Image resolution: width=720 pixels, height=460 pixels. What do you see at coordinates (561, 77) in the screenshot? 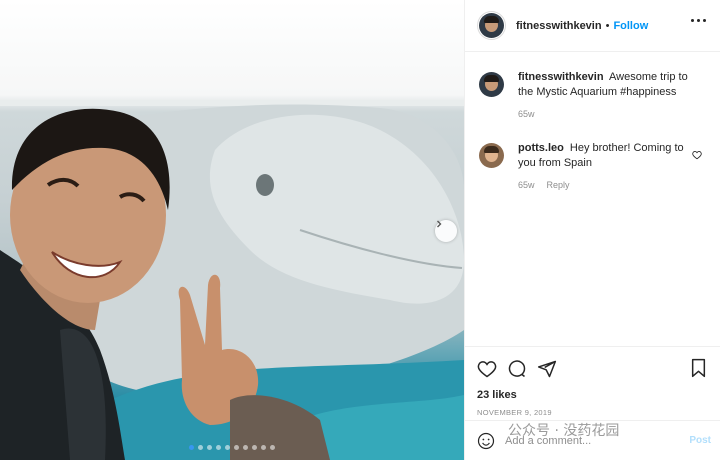
I see `caption-username: fitnesswithkevin` at bounding box center [561, 77].